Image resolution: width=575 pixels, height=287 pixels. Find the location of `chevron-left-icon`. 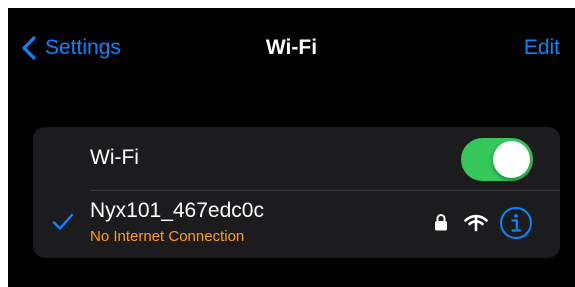

chevron-left-icon is located at coordinates (29, 48).